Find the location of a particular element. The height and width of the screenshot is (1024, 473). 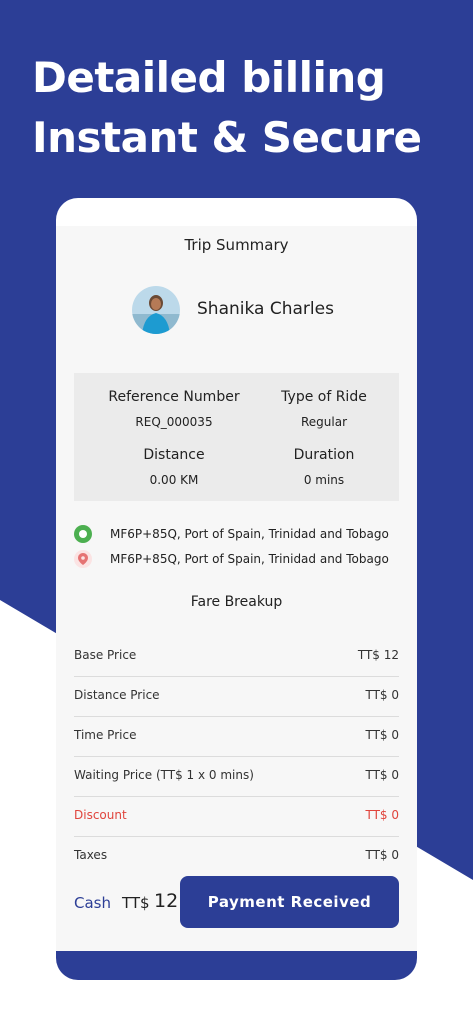

total-currency: TT$ is located at coordinates (136, 903).